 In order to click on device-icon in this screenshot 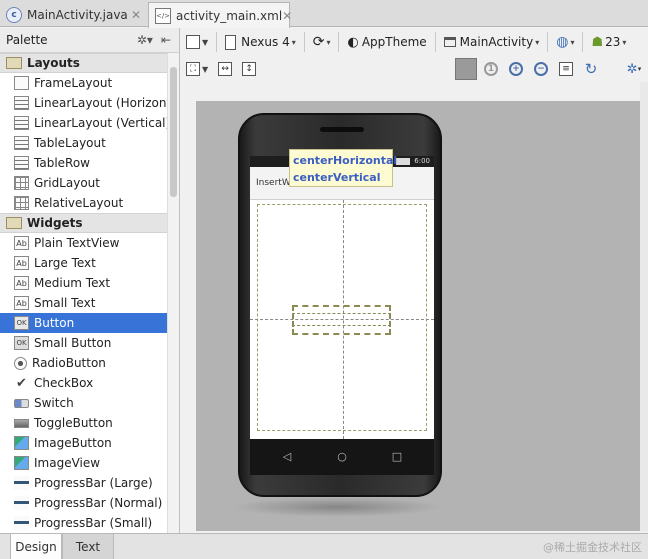, I will do `click(231, 42)`.